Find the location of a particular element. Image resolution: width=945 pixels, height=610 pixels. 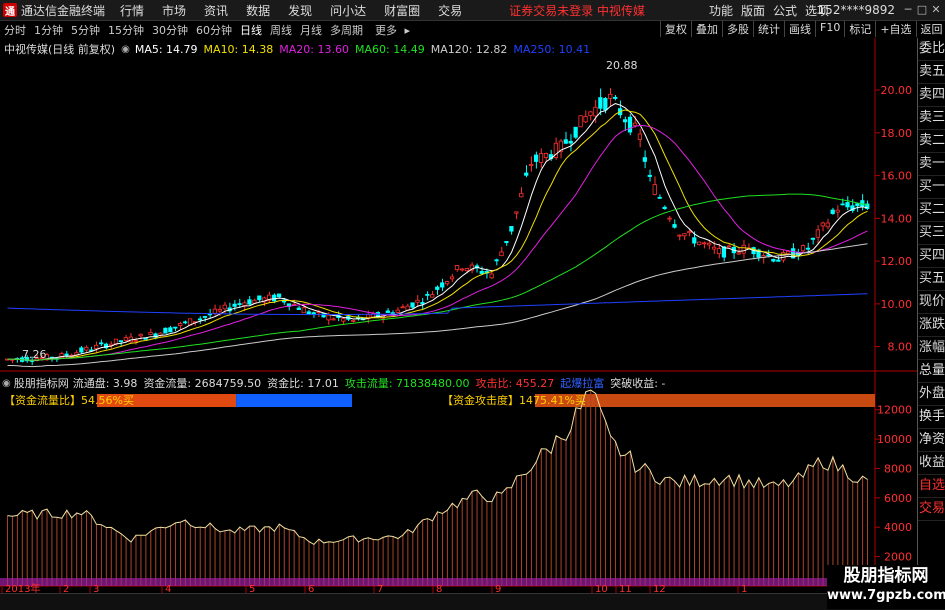

menu-markets: 市场 is located at coordinates (174, 10).